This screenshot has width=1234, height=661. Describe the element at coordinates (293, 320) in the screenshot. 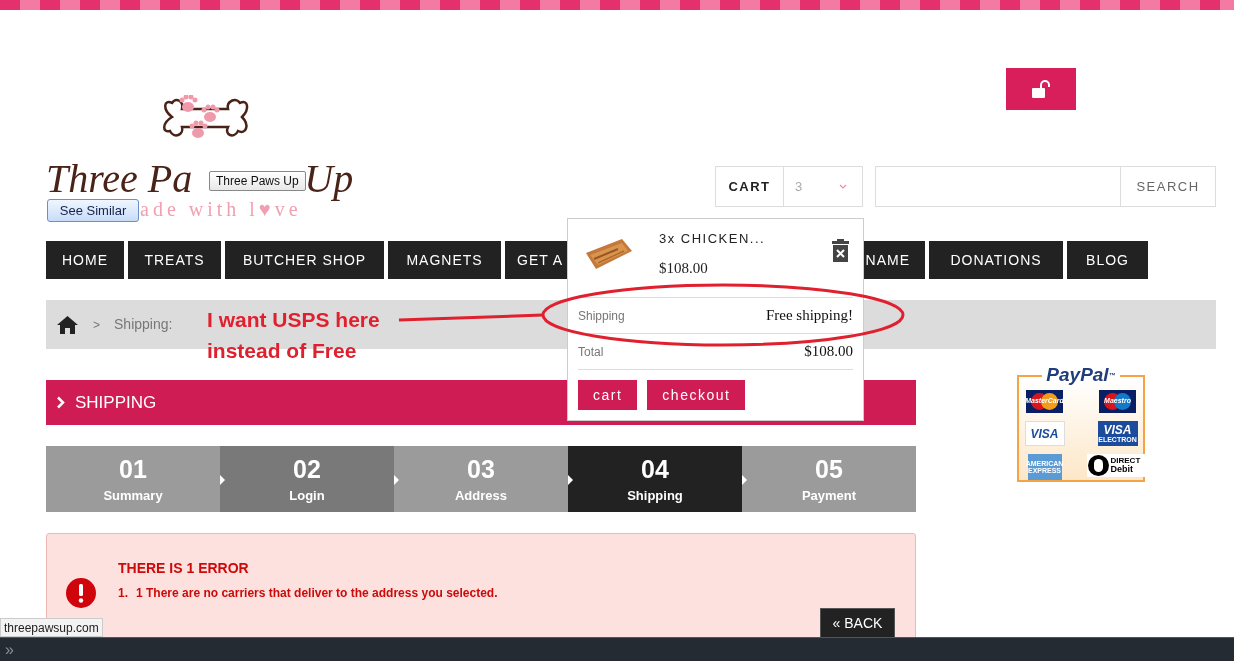

I see `annotation-text: I want USPS here` at that location.